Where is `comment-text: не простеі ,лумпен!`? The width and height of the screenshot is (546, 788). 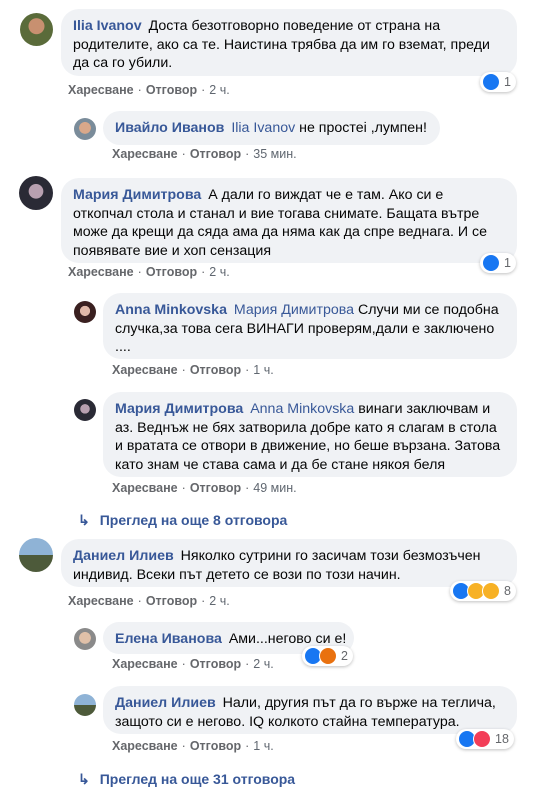 comment-text: не простеі ,лумпен! is located at coordinates (361, 128).